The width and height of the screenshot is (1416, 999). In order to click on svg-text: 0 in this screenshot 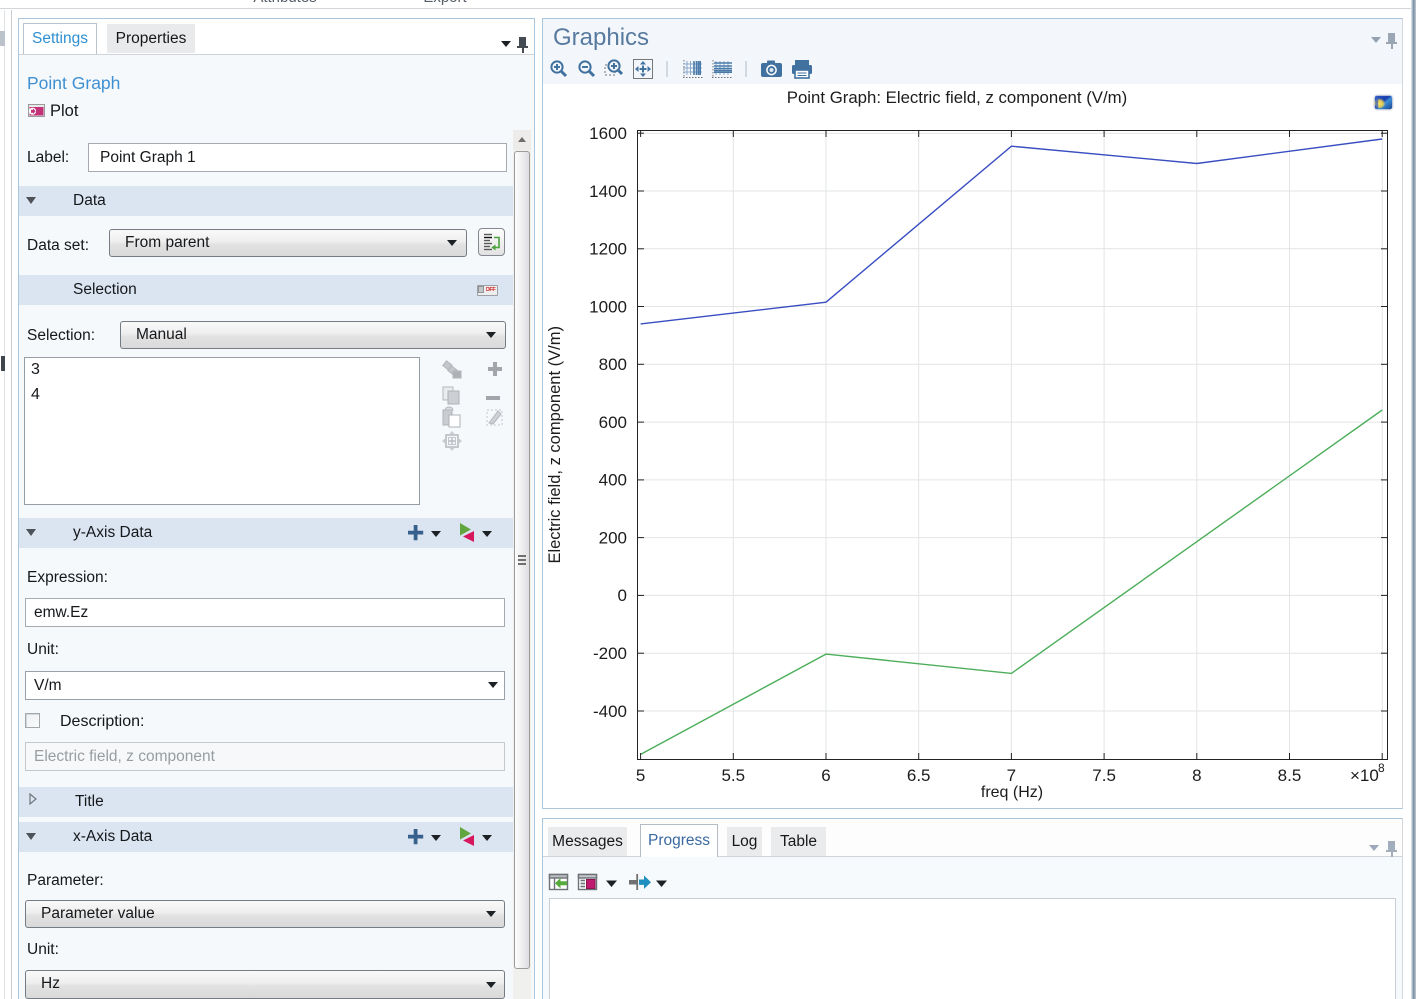, I will do `click(622, 595)`.